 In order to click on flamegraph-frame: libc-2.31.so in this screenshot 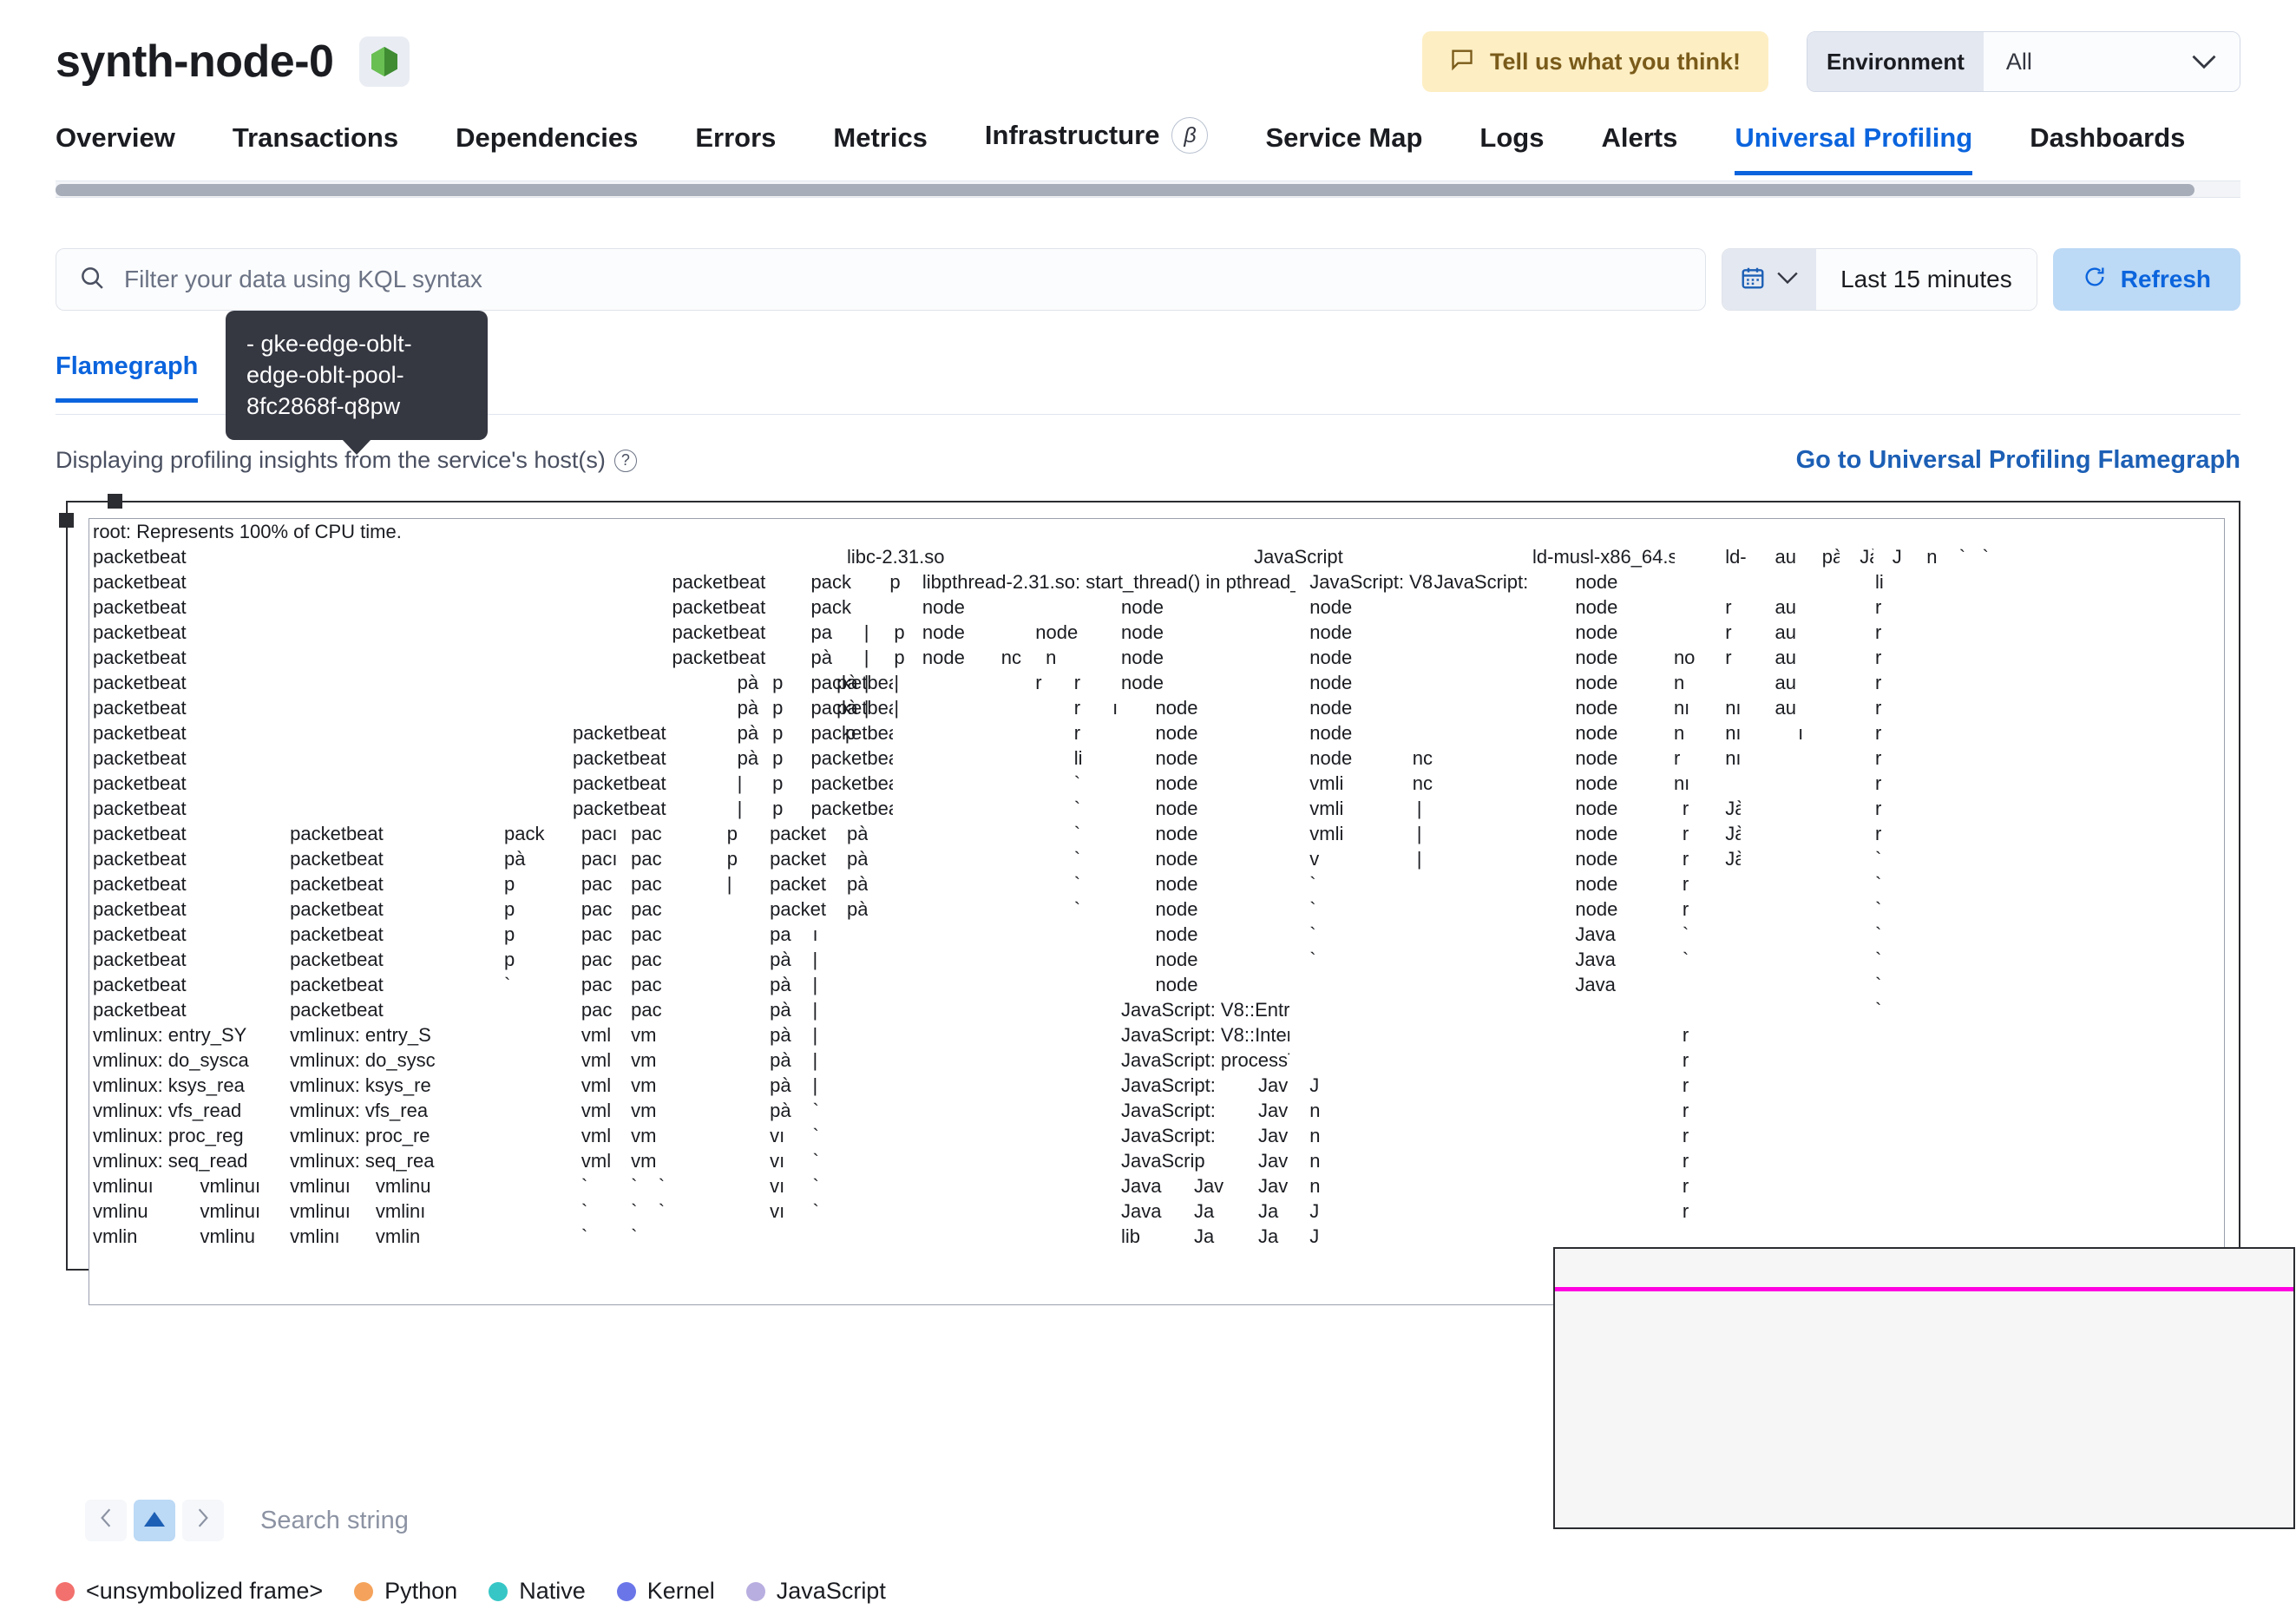, I will do `click(1036, 556)`.